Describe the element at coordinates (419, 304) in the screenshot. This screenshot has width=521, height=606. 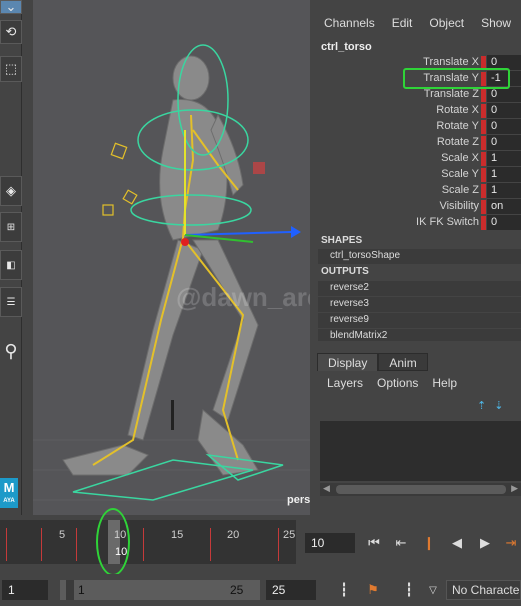
I see `output-node: reverse3` at that location.